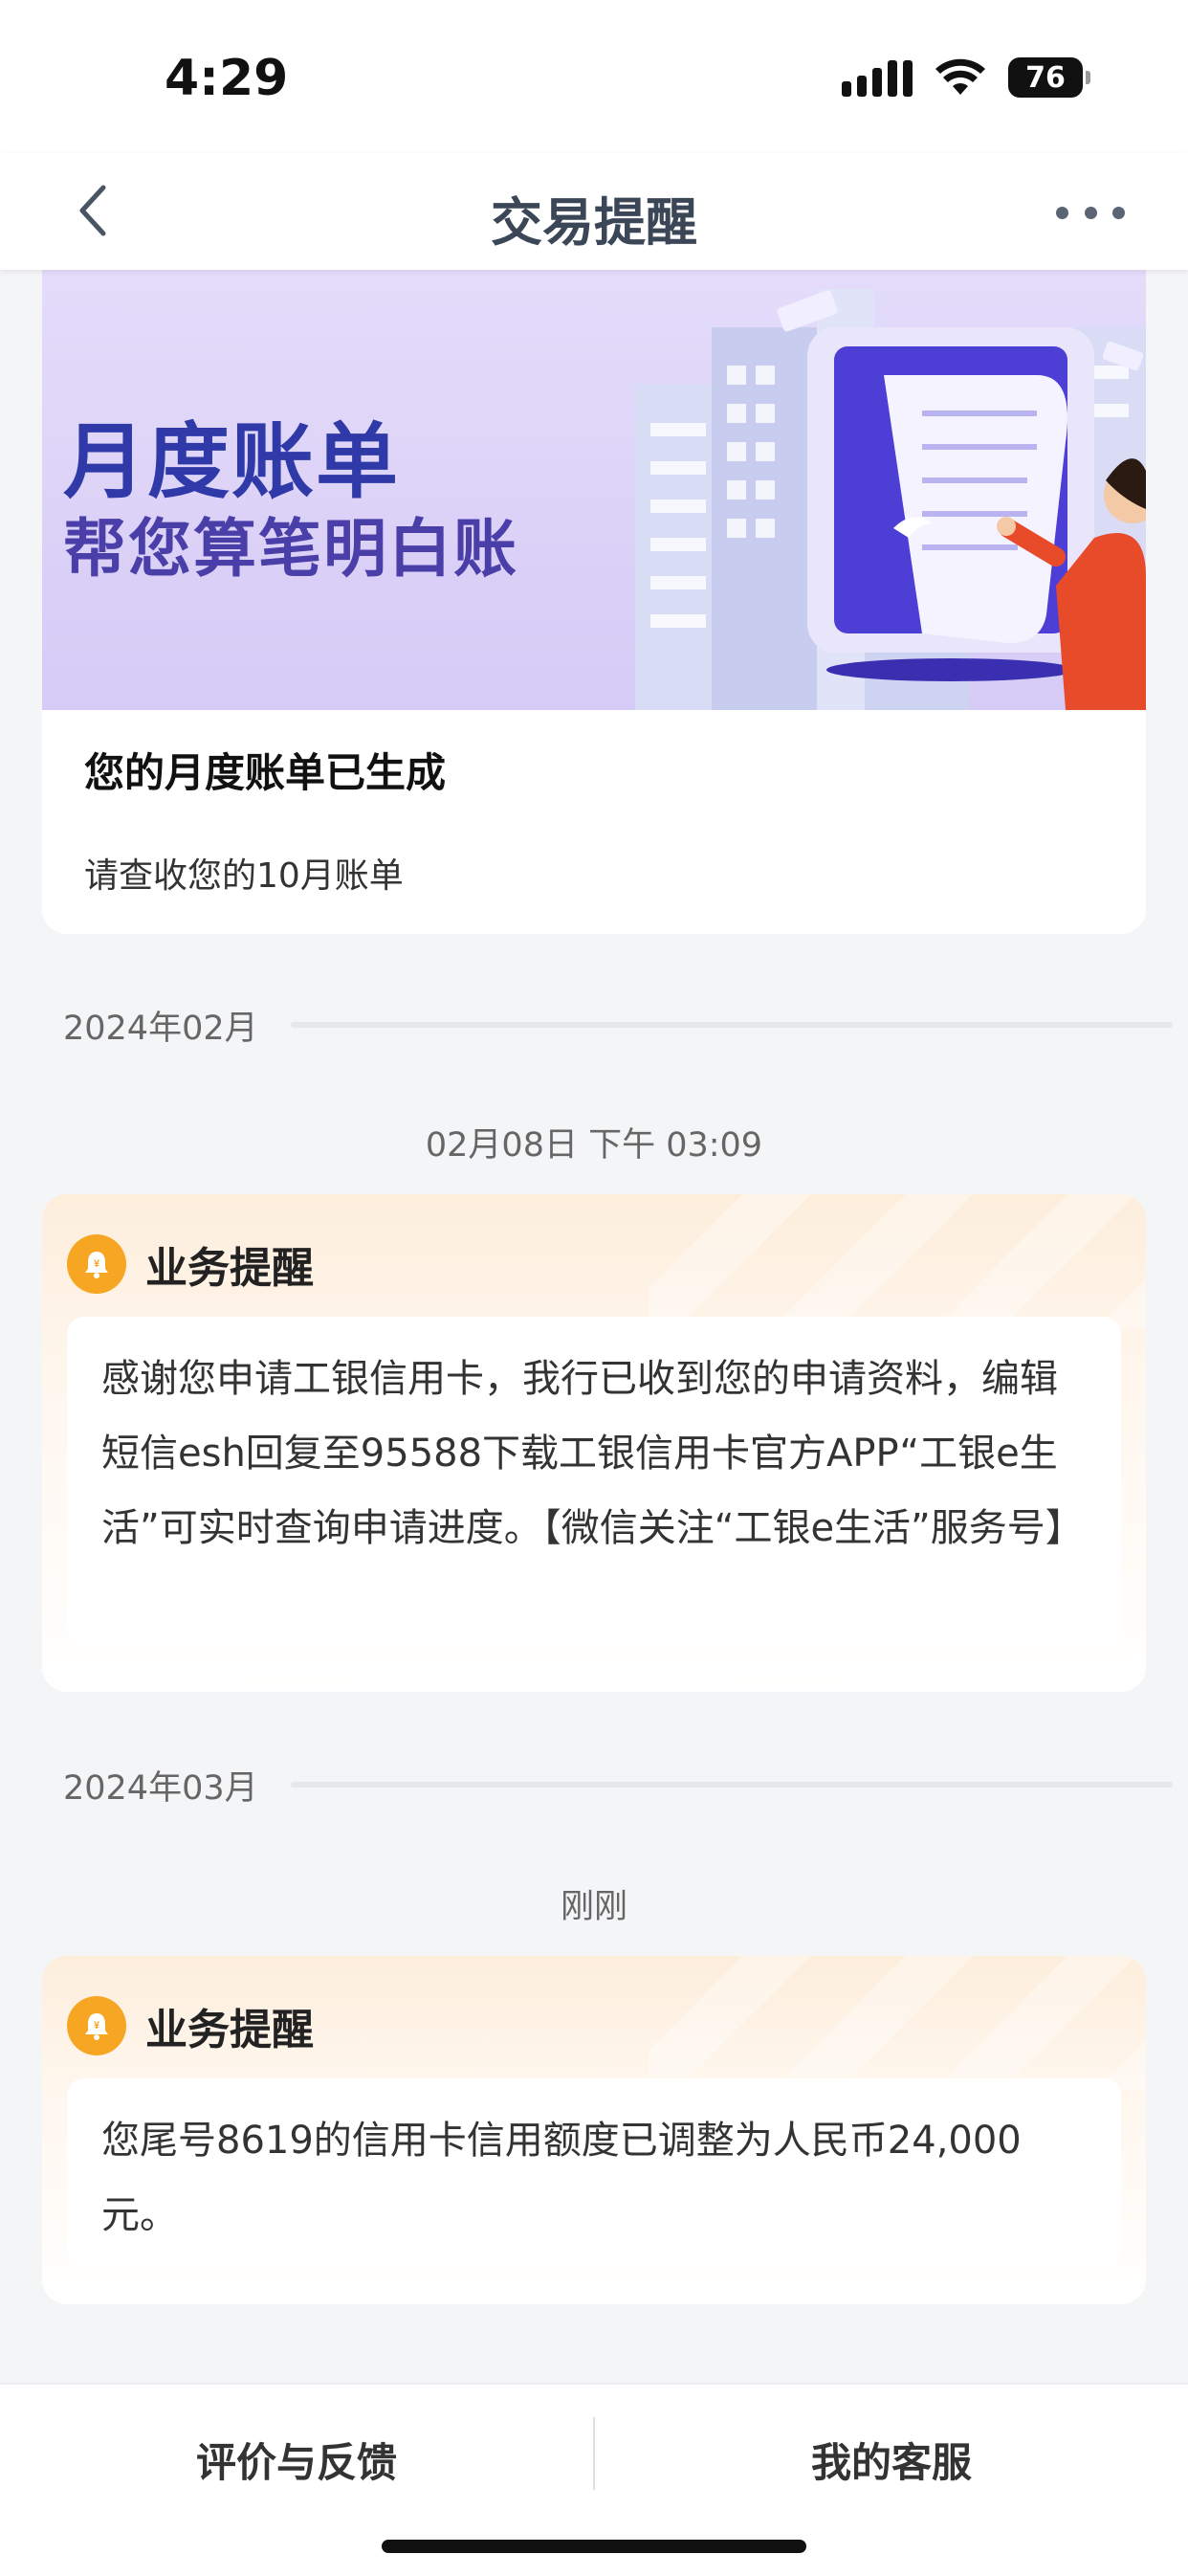  What do you see at coordinates (265, 772) in the screenshot?
I see `bill-title: 您的月度账单已生成` at bounding box center [265, 772].